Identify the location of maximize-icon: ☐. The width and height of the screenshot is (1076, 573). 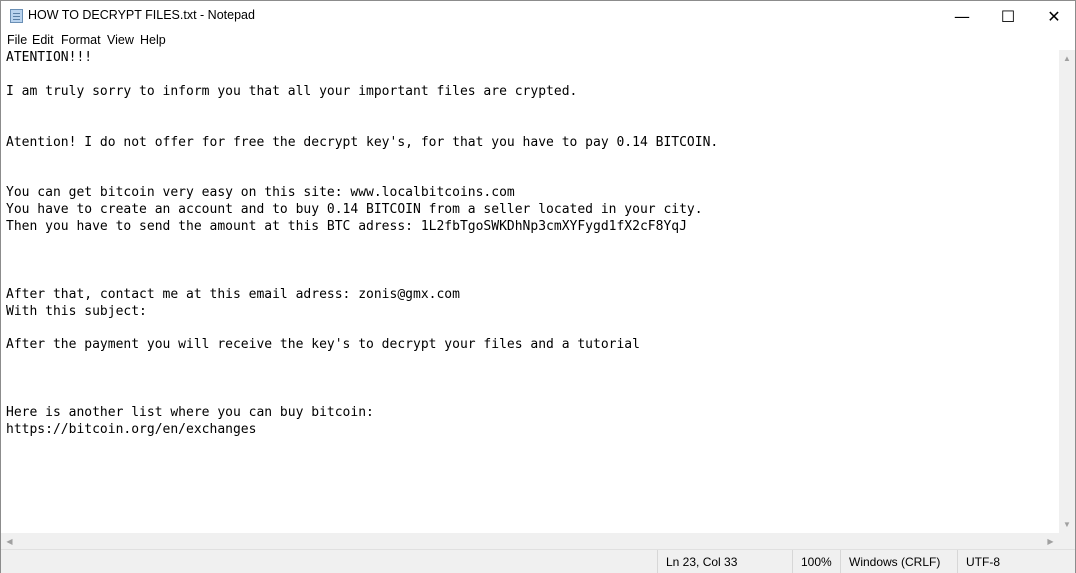
(1008, 16).